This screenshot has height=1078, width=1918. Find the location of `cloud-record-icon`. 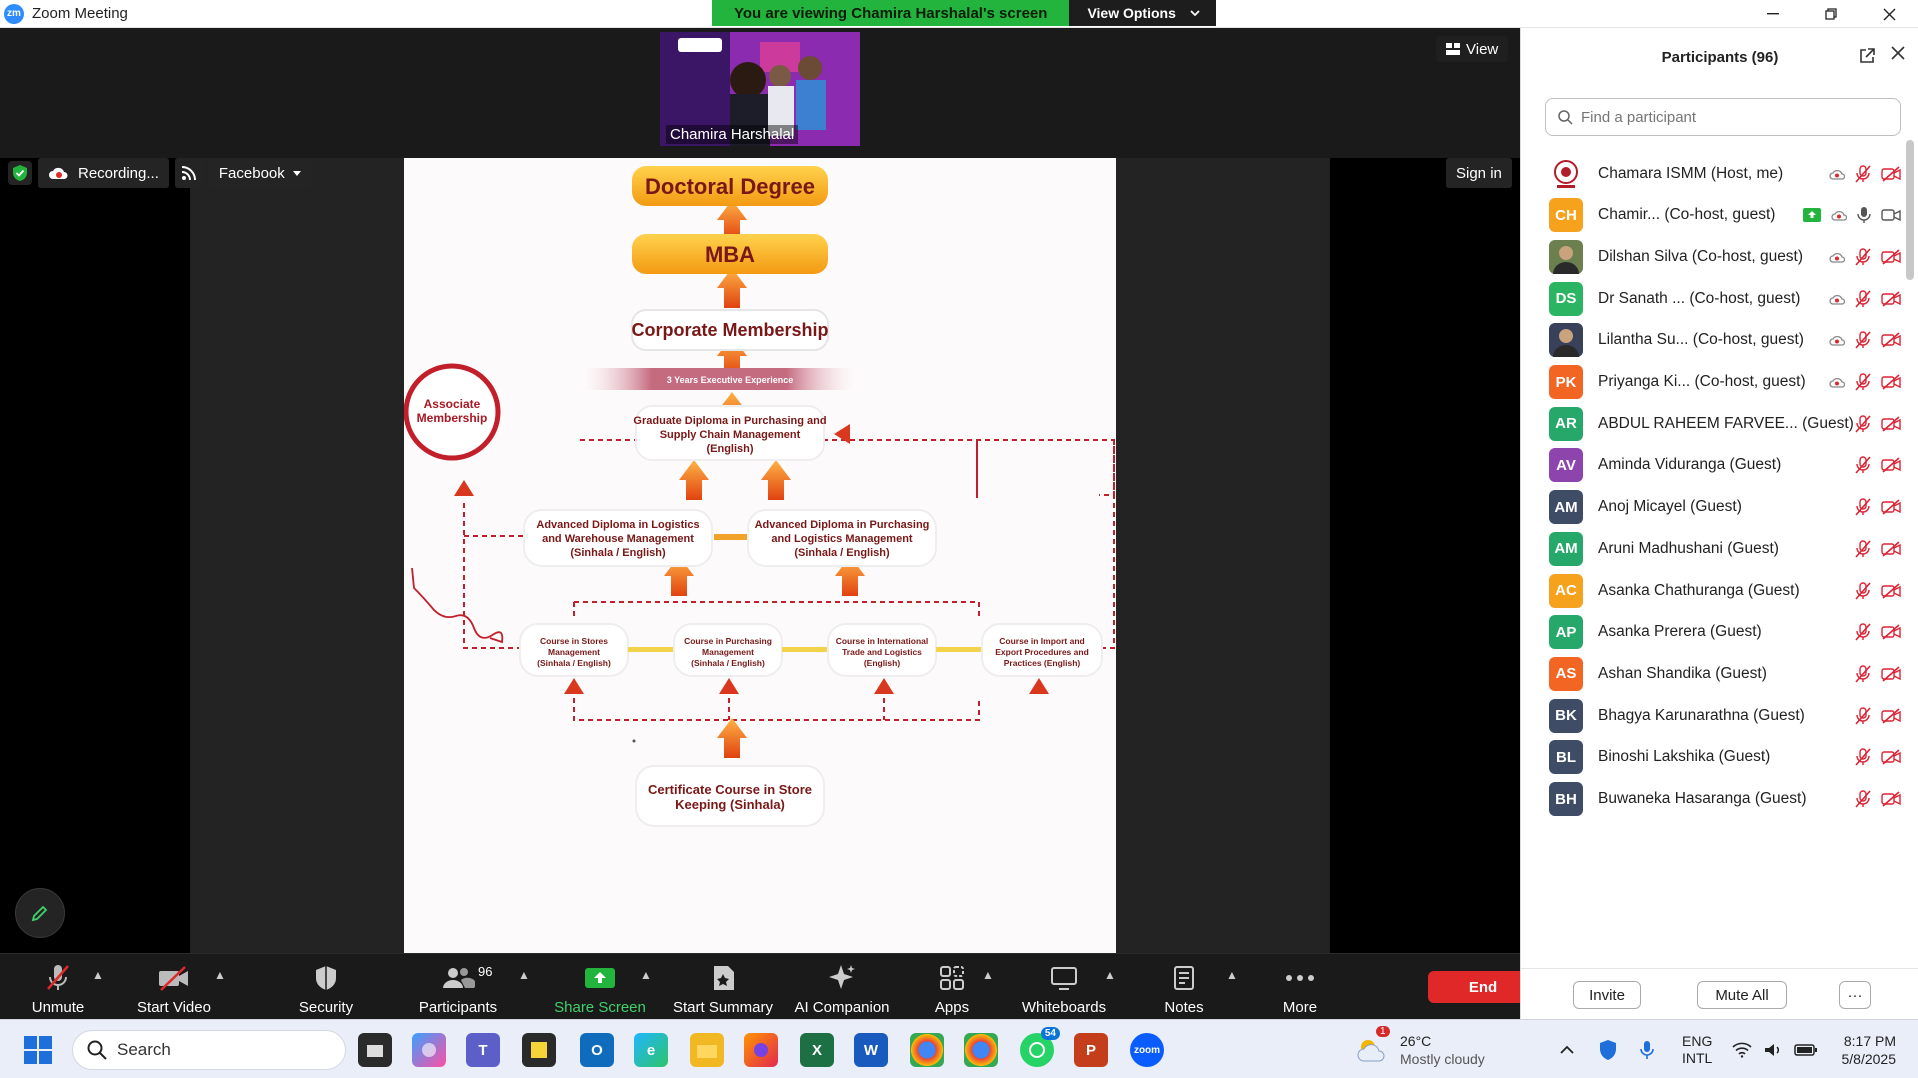

cloud-record-icon is located at coordinates (58, 173).